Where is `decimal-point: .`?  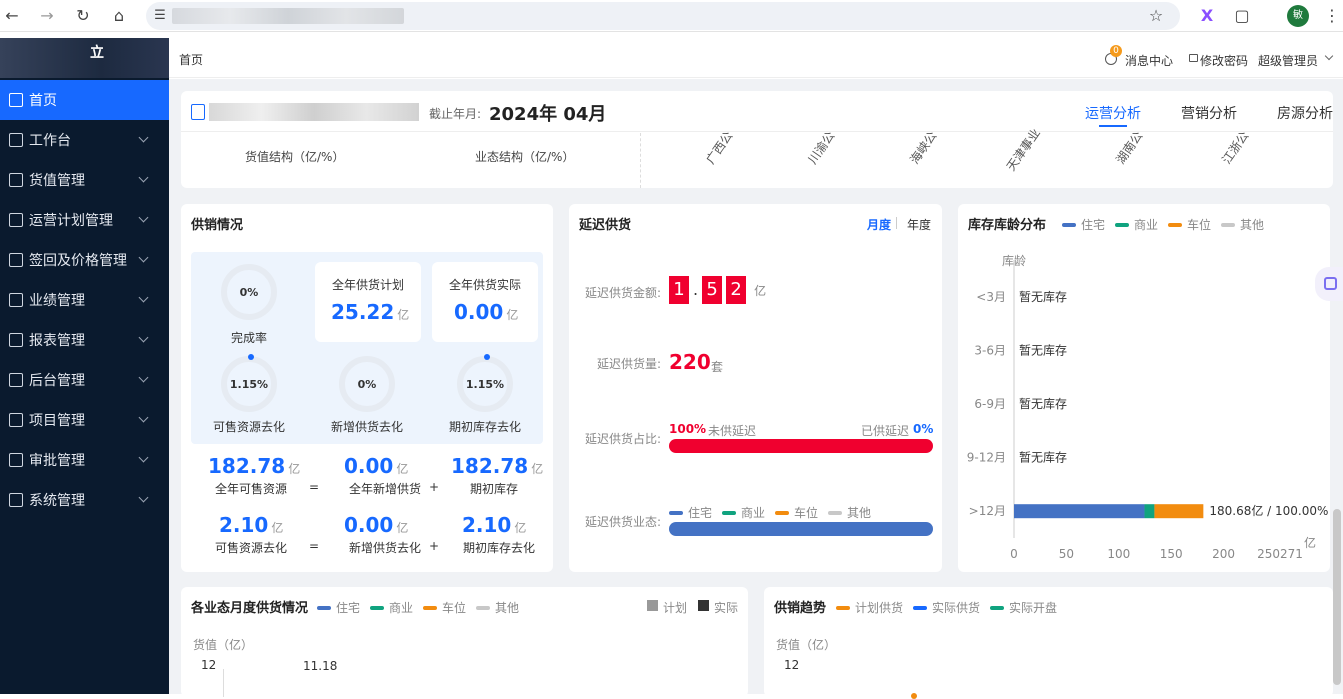 decimal-point: . is located at coordinates (696, 289).